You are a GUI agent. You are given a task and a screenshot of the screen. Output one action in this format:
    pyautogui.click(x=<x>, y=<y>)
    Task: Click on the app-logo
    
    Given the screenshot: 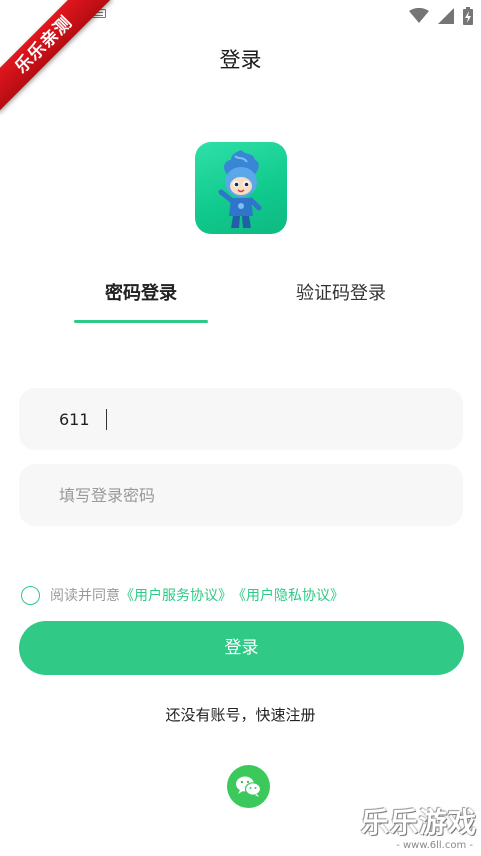 What is the action you would take?
    pyautogui.click(x=241, y=188)
    